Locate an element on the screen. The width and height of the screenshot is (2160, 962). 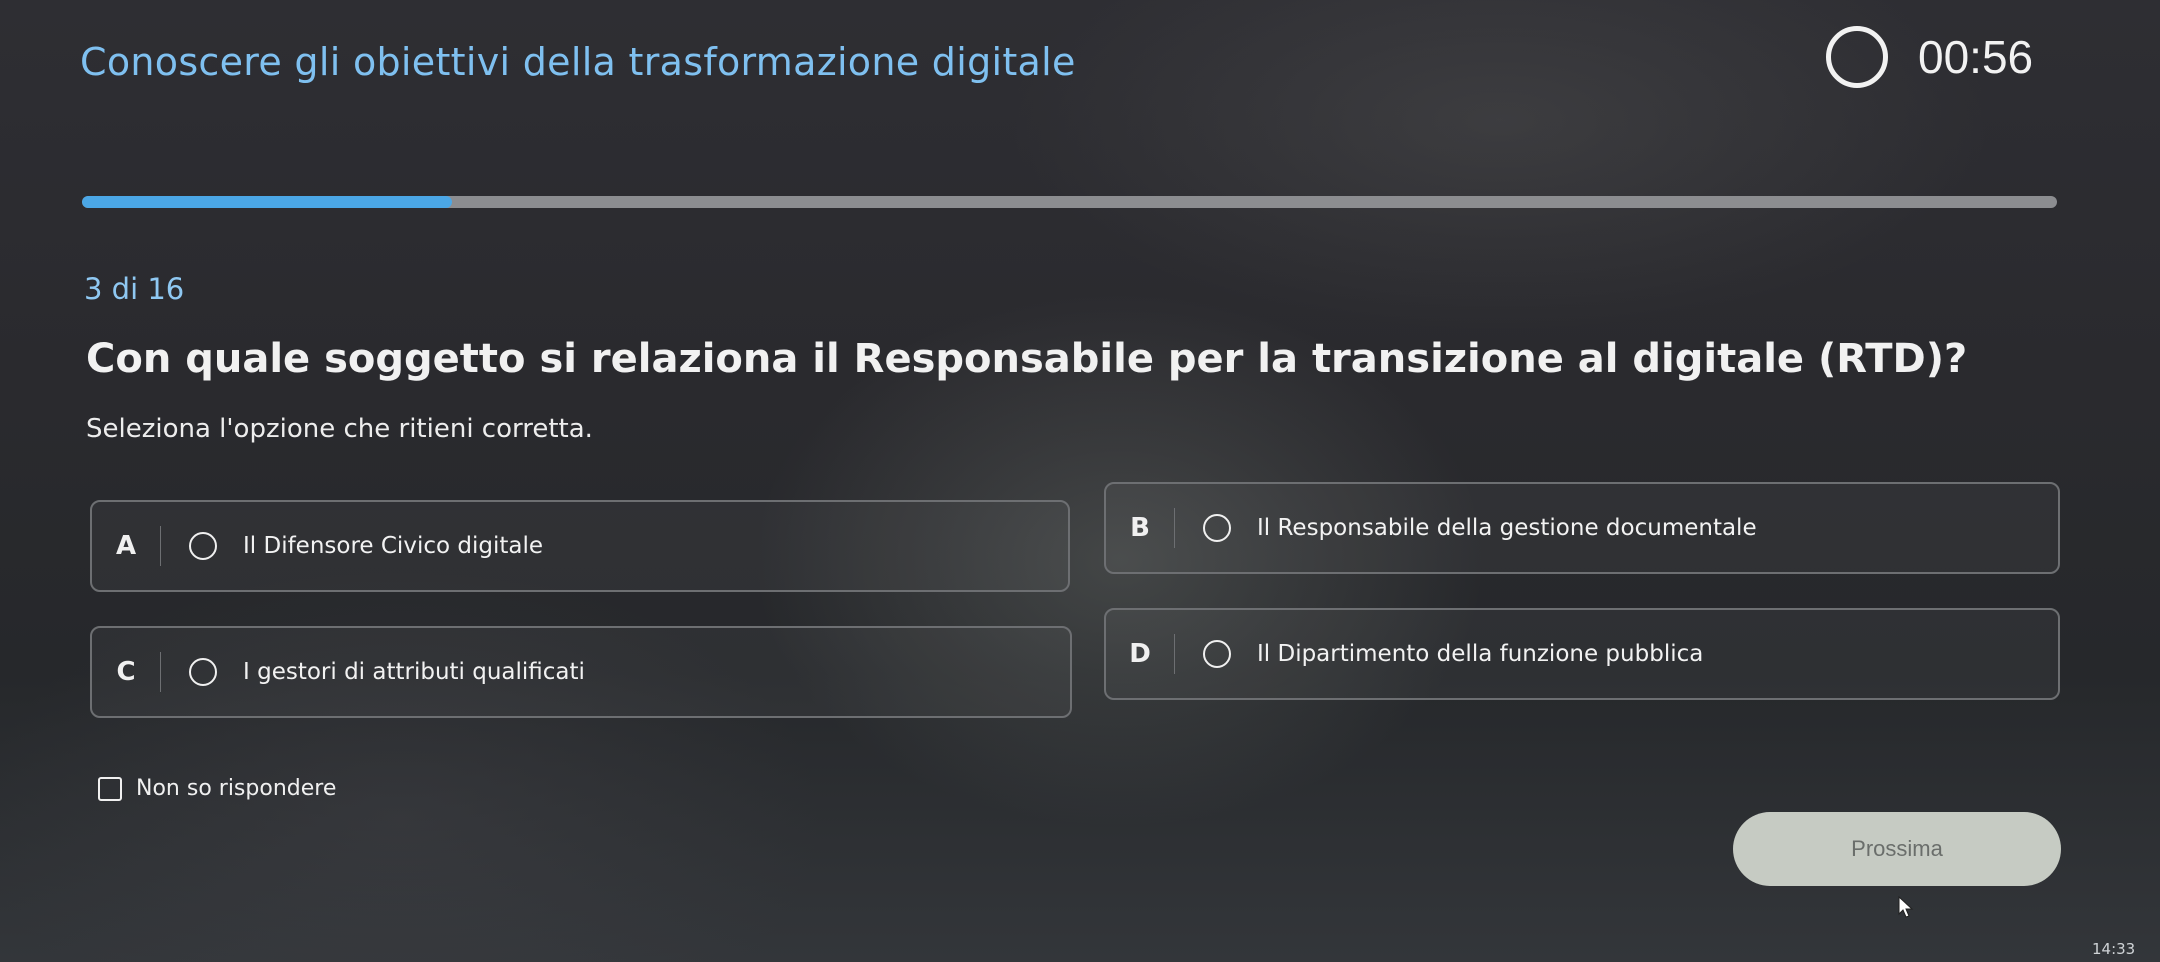
option-letter: C is located at coordinates (126, 672).